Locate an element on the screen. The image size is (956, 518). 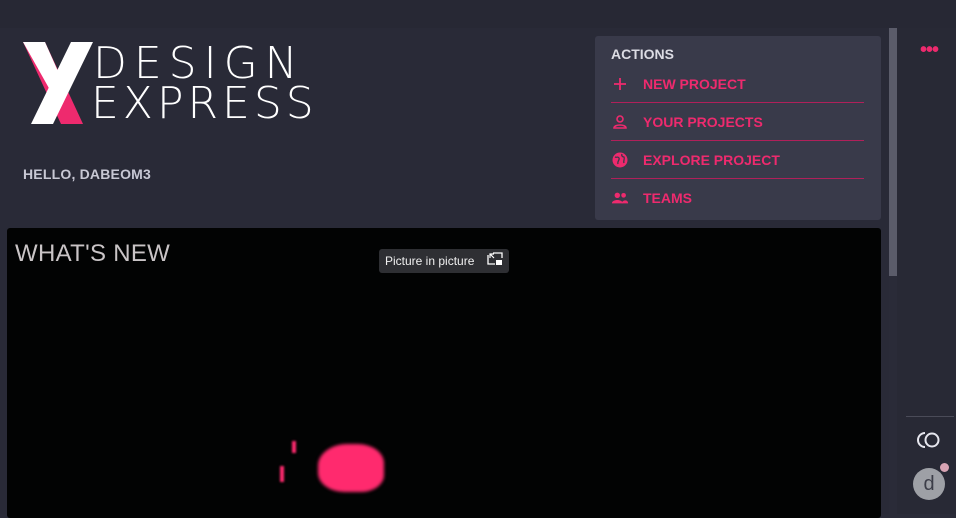
top-bar is located at coordinates (478, 14).